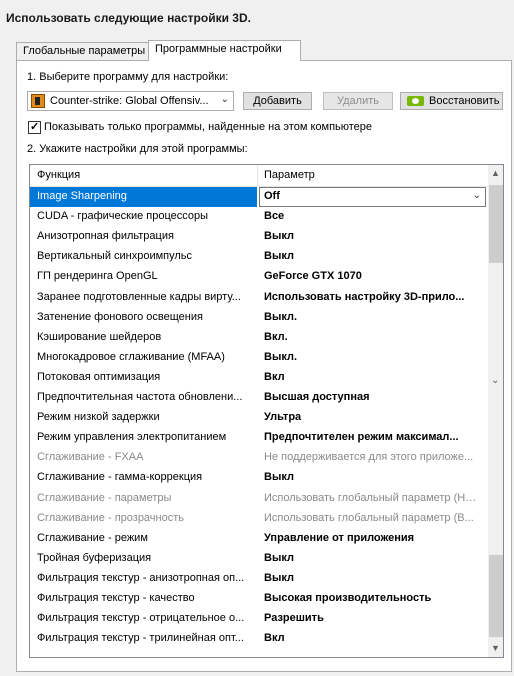 The image size is (514, 676). I want to click on scrollbar-track-lower, so click(496, 596).